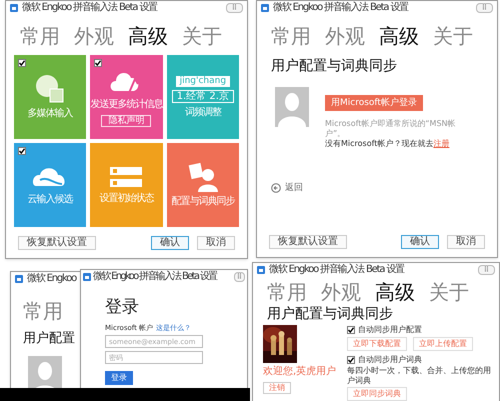  Describe the element at coordinates (49, 339) in the screenshot. I see `section-heading: 用户配置` at that location.